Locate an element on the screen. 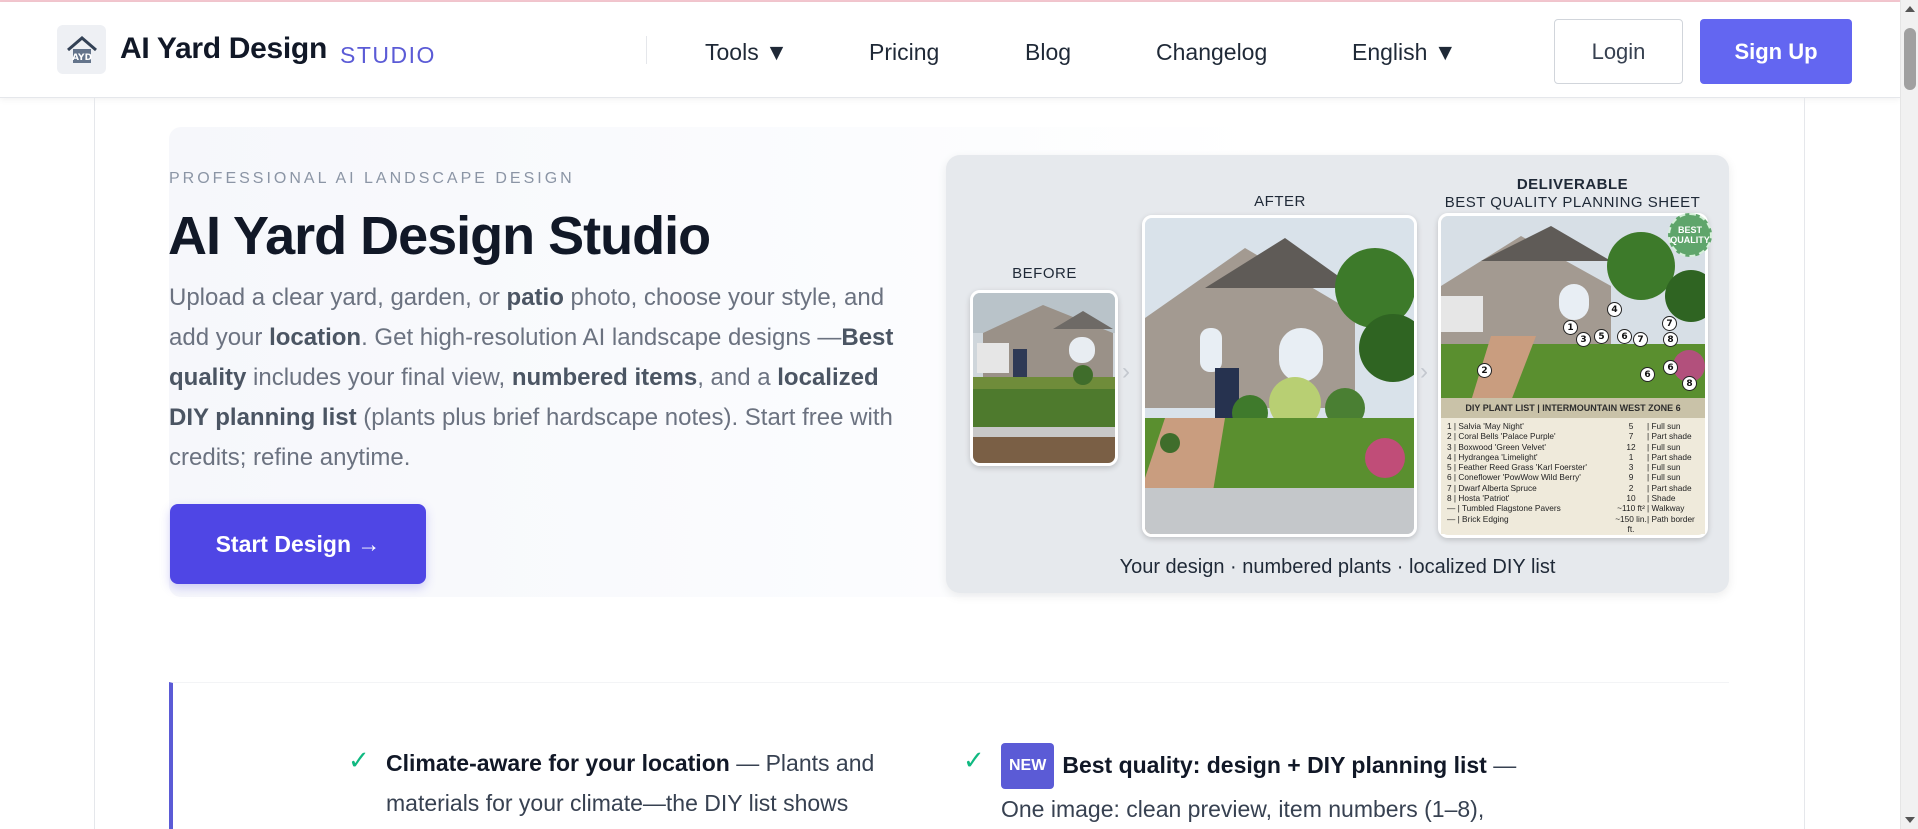 This screenshot has height=829, width=1918. desc-text: includes your final view, is located at coordinates (379, 377).